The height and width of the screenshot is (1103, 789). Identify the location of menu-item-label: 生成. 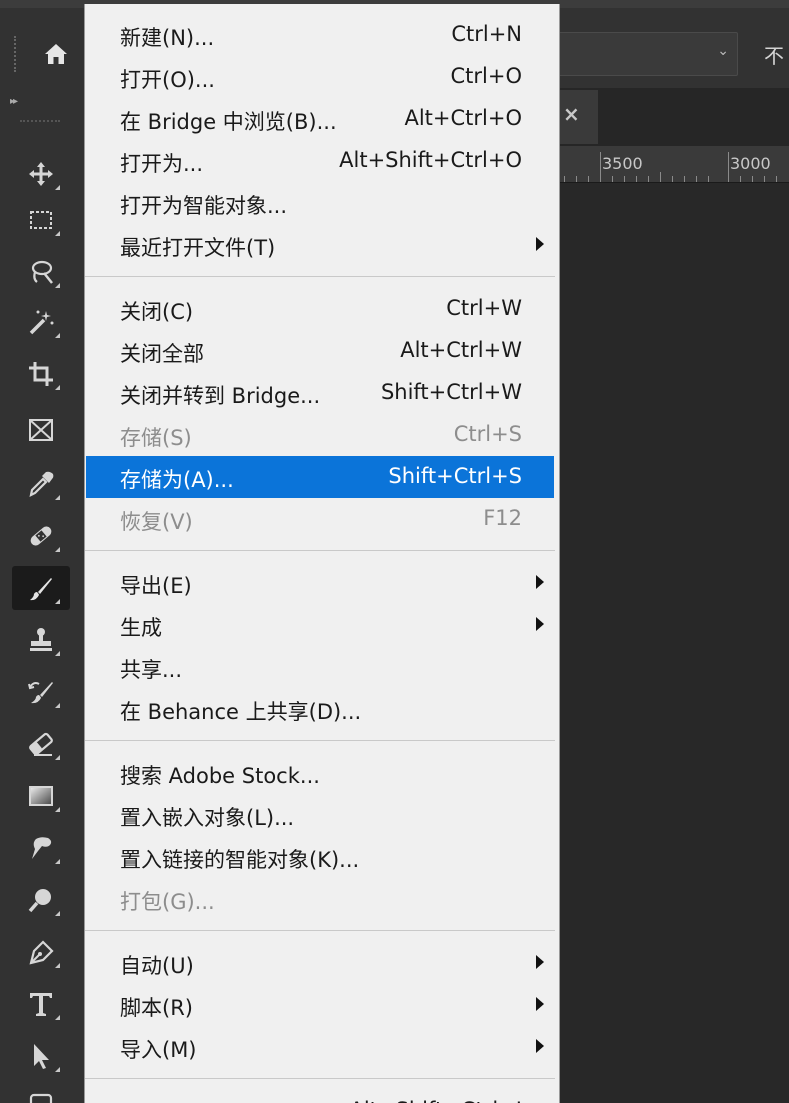
(141, 628).